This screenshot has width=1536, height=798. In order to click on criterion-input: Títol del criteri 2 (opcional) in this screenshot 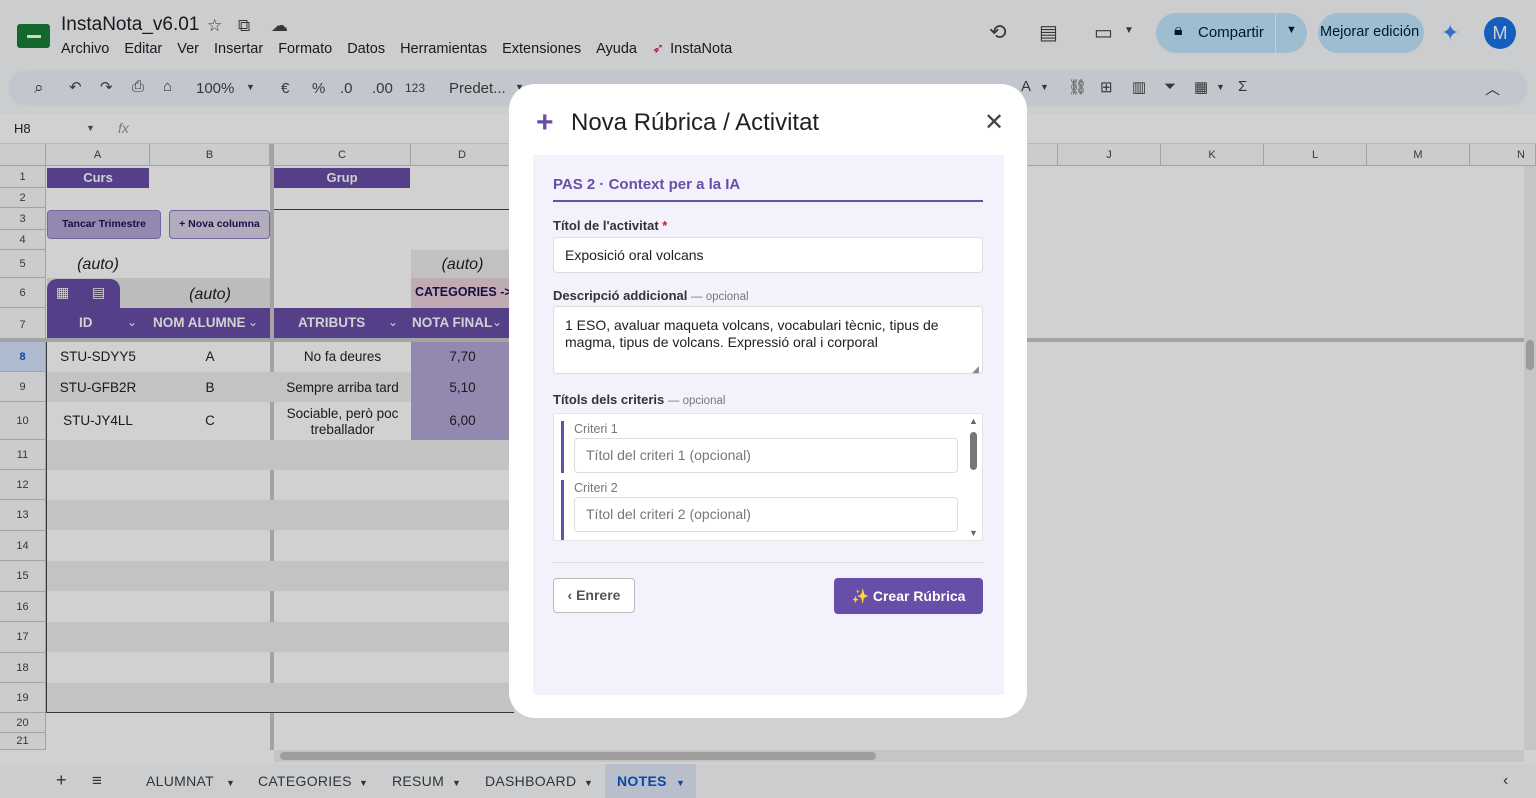, I will do `click(766, 514)`.